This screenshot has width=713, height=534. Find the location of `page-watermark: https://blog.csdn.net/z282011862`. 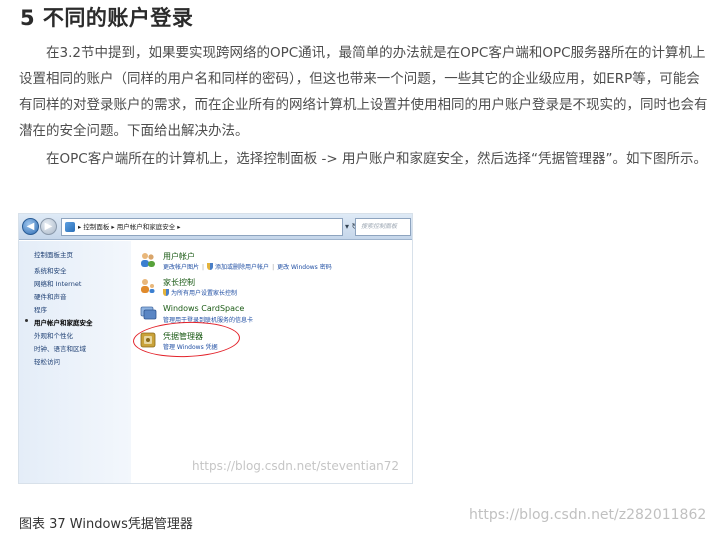

page-watermark: https://blog.csdn.net/z282011862 is located at coordinates (588, 515).